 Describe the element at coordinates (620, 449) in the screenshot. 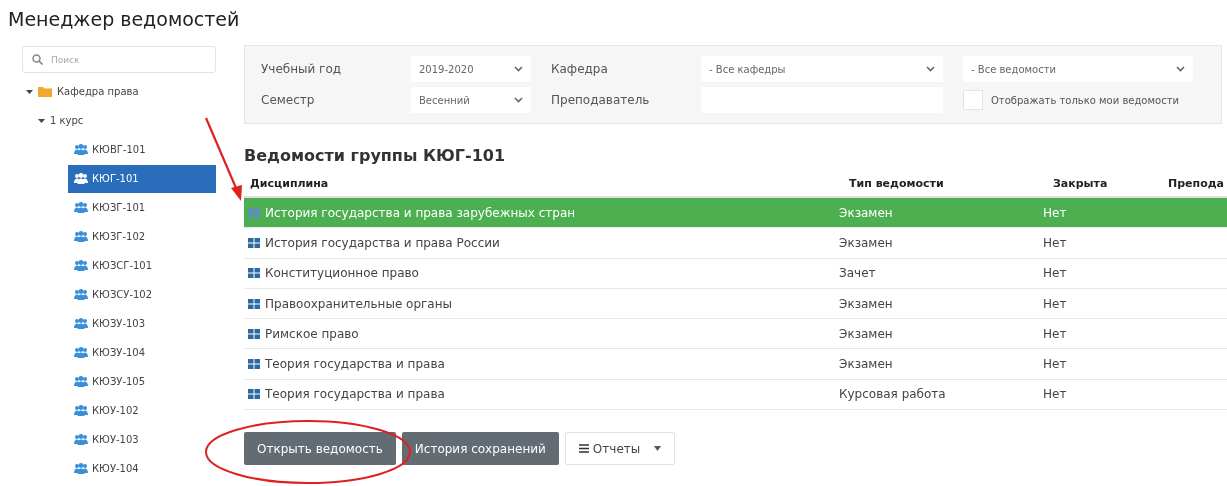

I see `reports-menu-button: Отчеты` at that location.